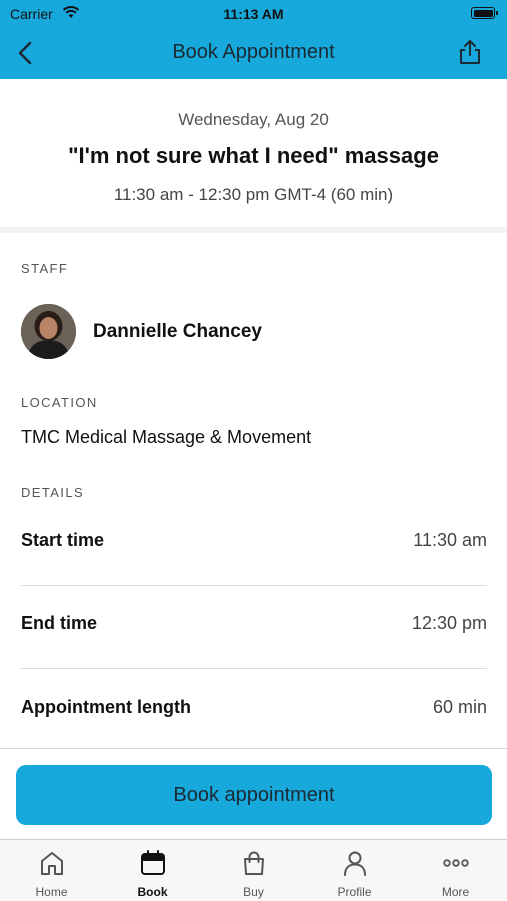  I want to click on tab-profile: Profile, so click(354, 870).